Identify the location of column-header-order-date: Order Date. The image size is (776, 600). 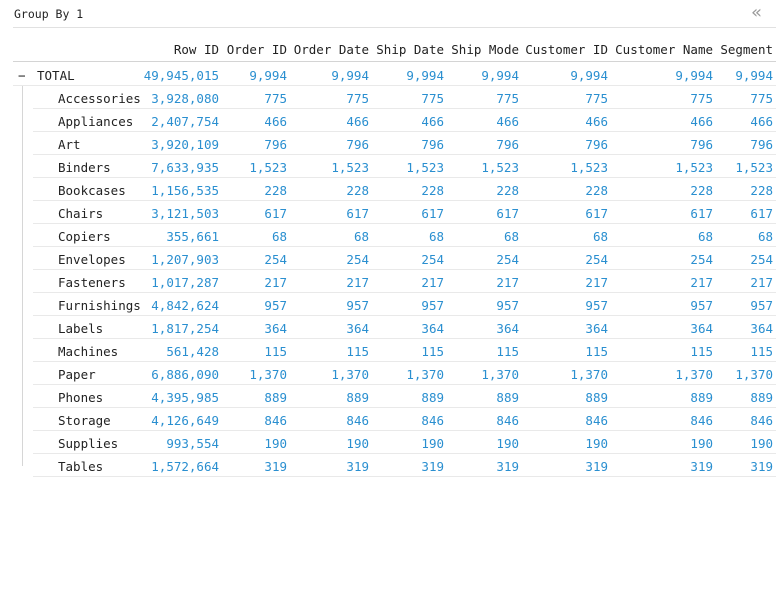
(331, 49).